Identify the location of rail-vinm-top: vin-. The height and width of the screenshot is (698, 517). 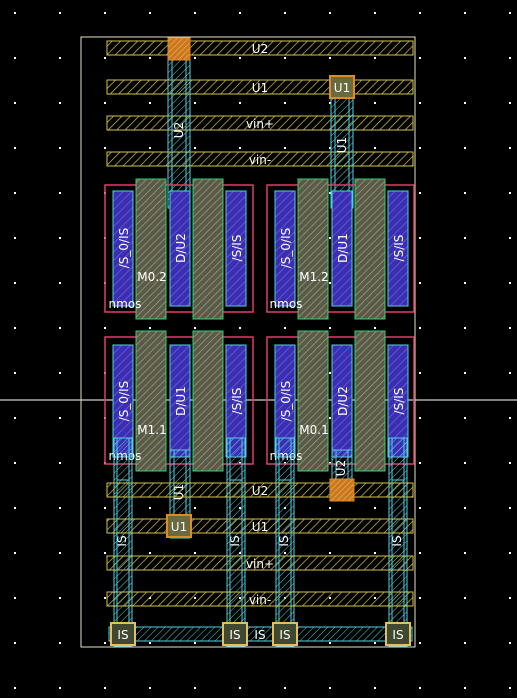
(260, 159).